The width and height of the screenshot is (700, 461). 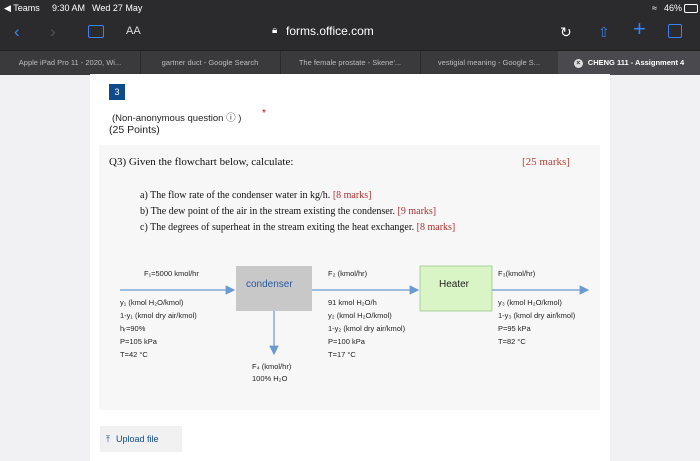 I want to click on condenser-label: condenser, so click(x=269, y=284).